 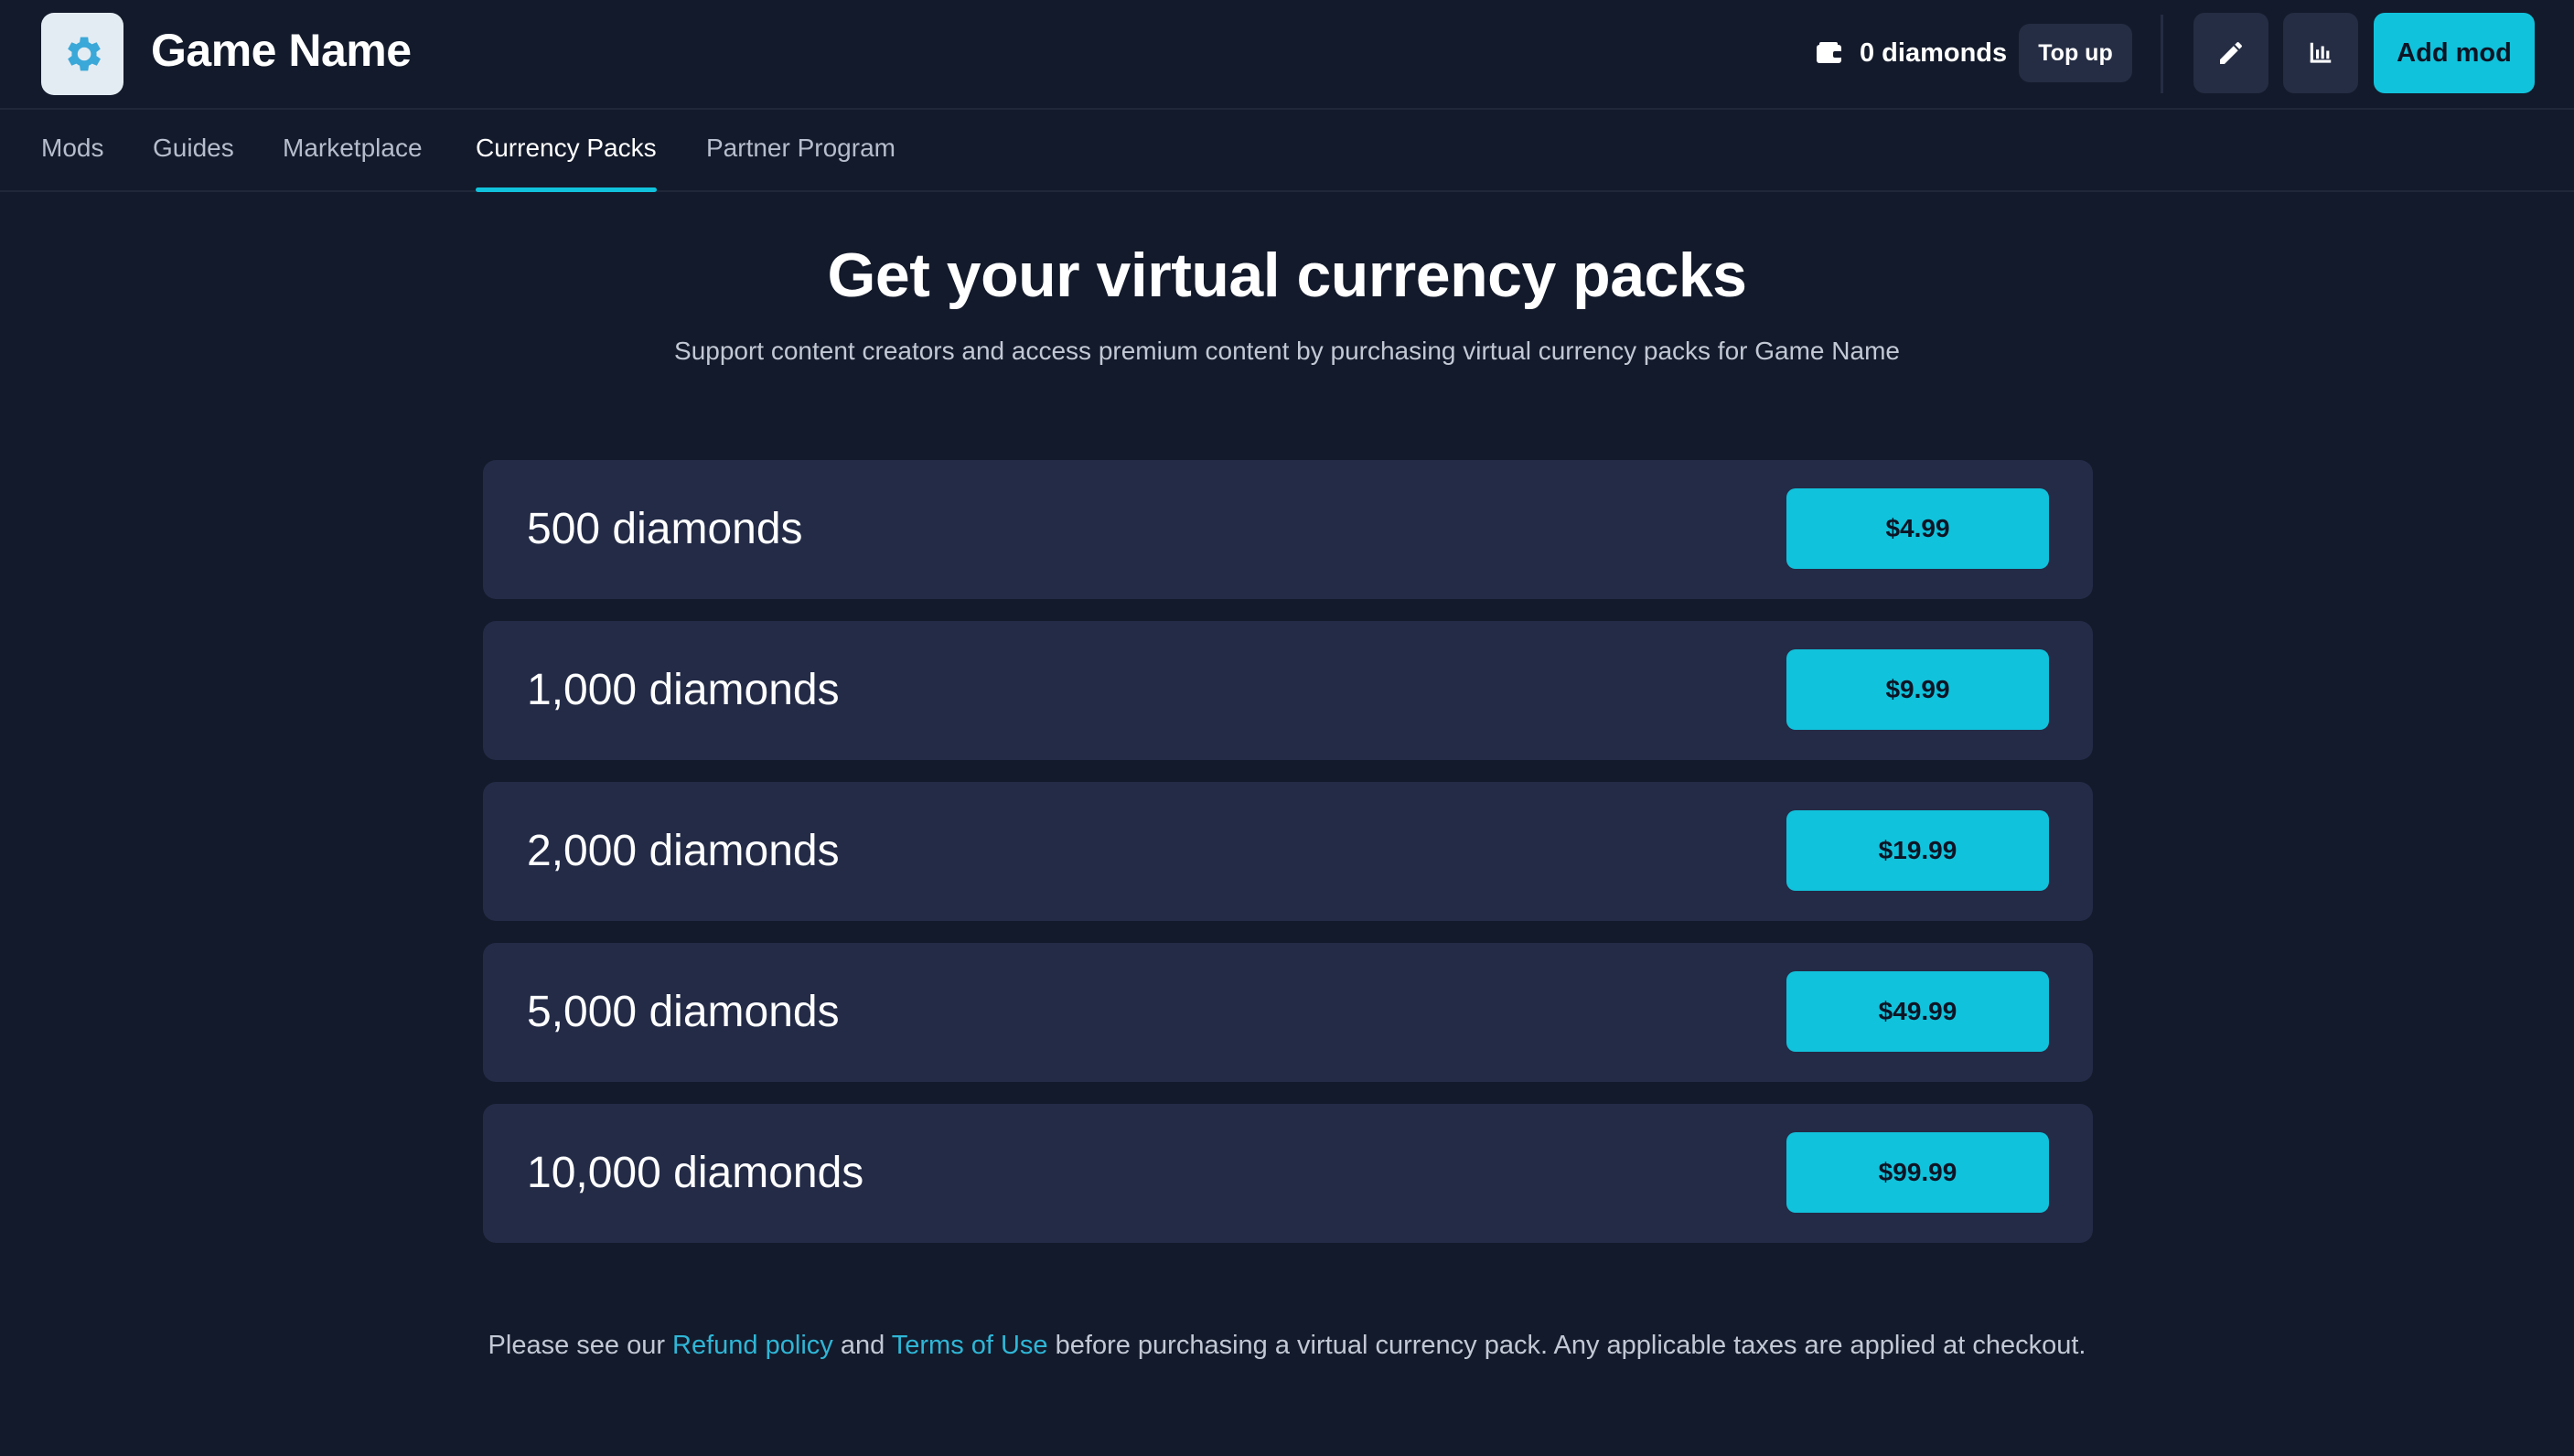 I want to click on game-logo, so click(x=82, y=54).